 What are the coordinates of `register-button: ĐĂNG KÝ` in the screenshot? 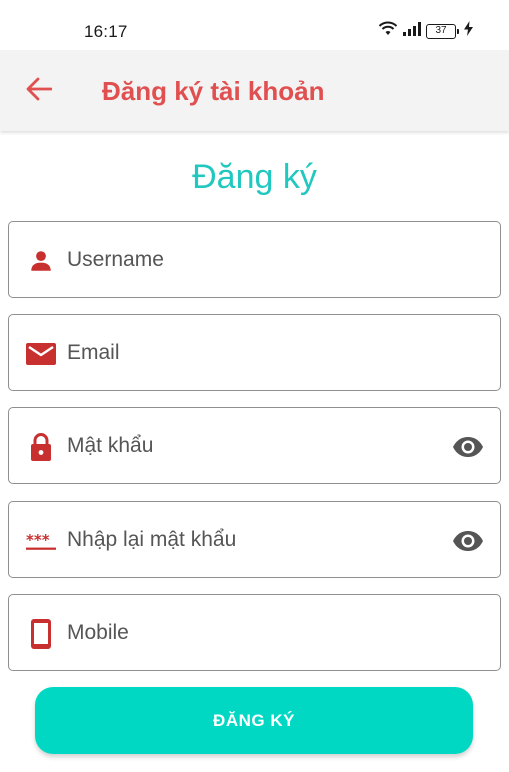 It's located at (254, 720).